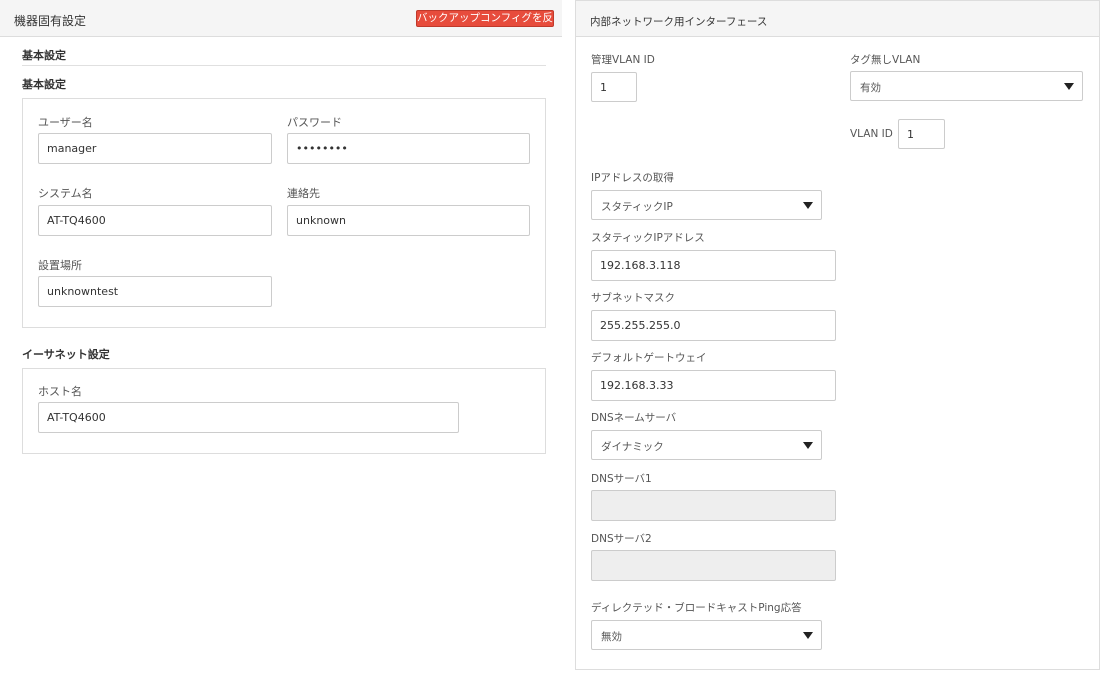 This screenshot has height=676, width=1105. I want to click on password-label: パスワード, so click(314, 122).